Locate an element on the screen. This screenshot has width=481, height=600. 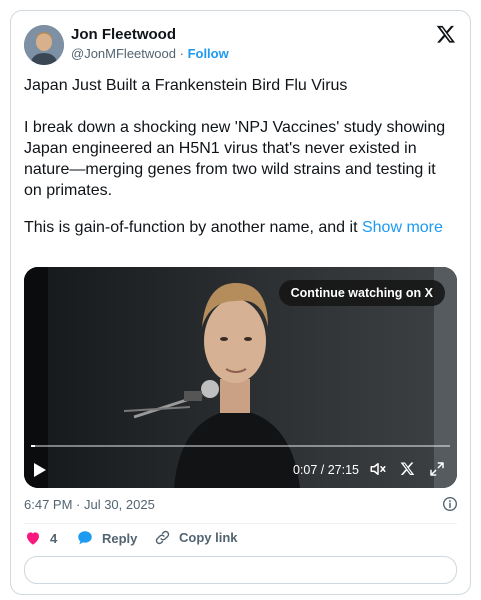
avatar is located at coordinates (44, 45).